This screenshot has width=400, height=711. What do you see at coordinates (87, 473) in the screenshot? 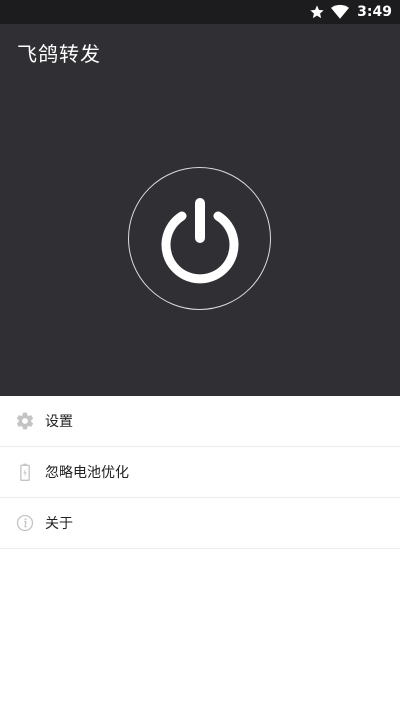
I see `menu-item-label: 忽略电池优化` at bounding box center [87, 473].